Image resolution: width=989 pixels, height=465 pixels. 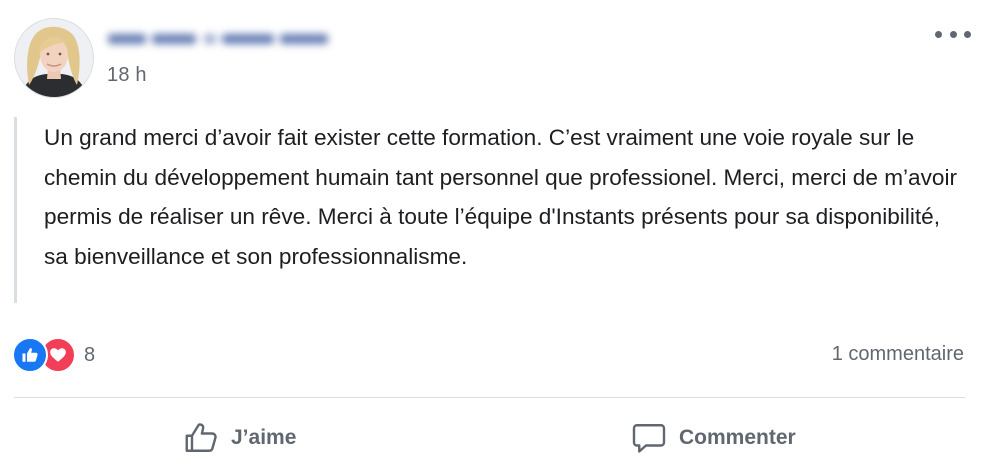 What do you see at coordinates (649, 438) in the screenshot?
I see `speech-bubble-icon` at bounding box center [649, 438].